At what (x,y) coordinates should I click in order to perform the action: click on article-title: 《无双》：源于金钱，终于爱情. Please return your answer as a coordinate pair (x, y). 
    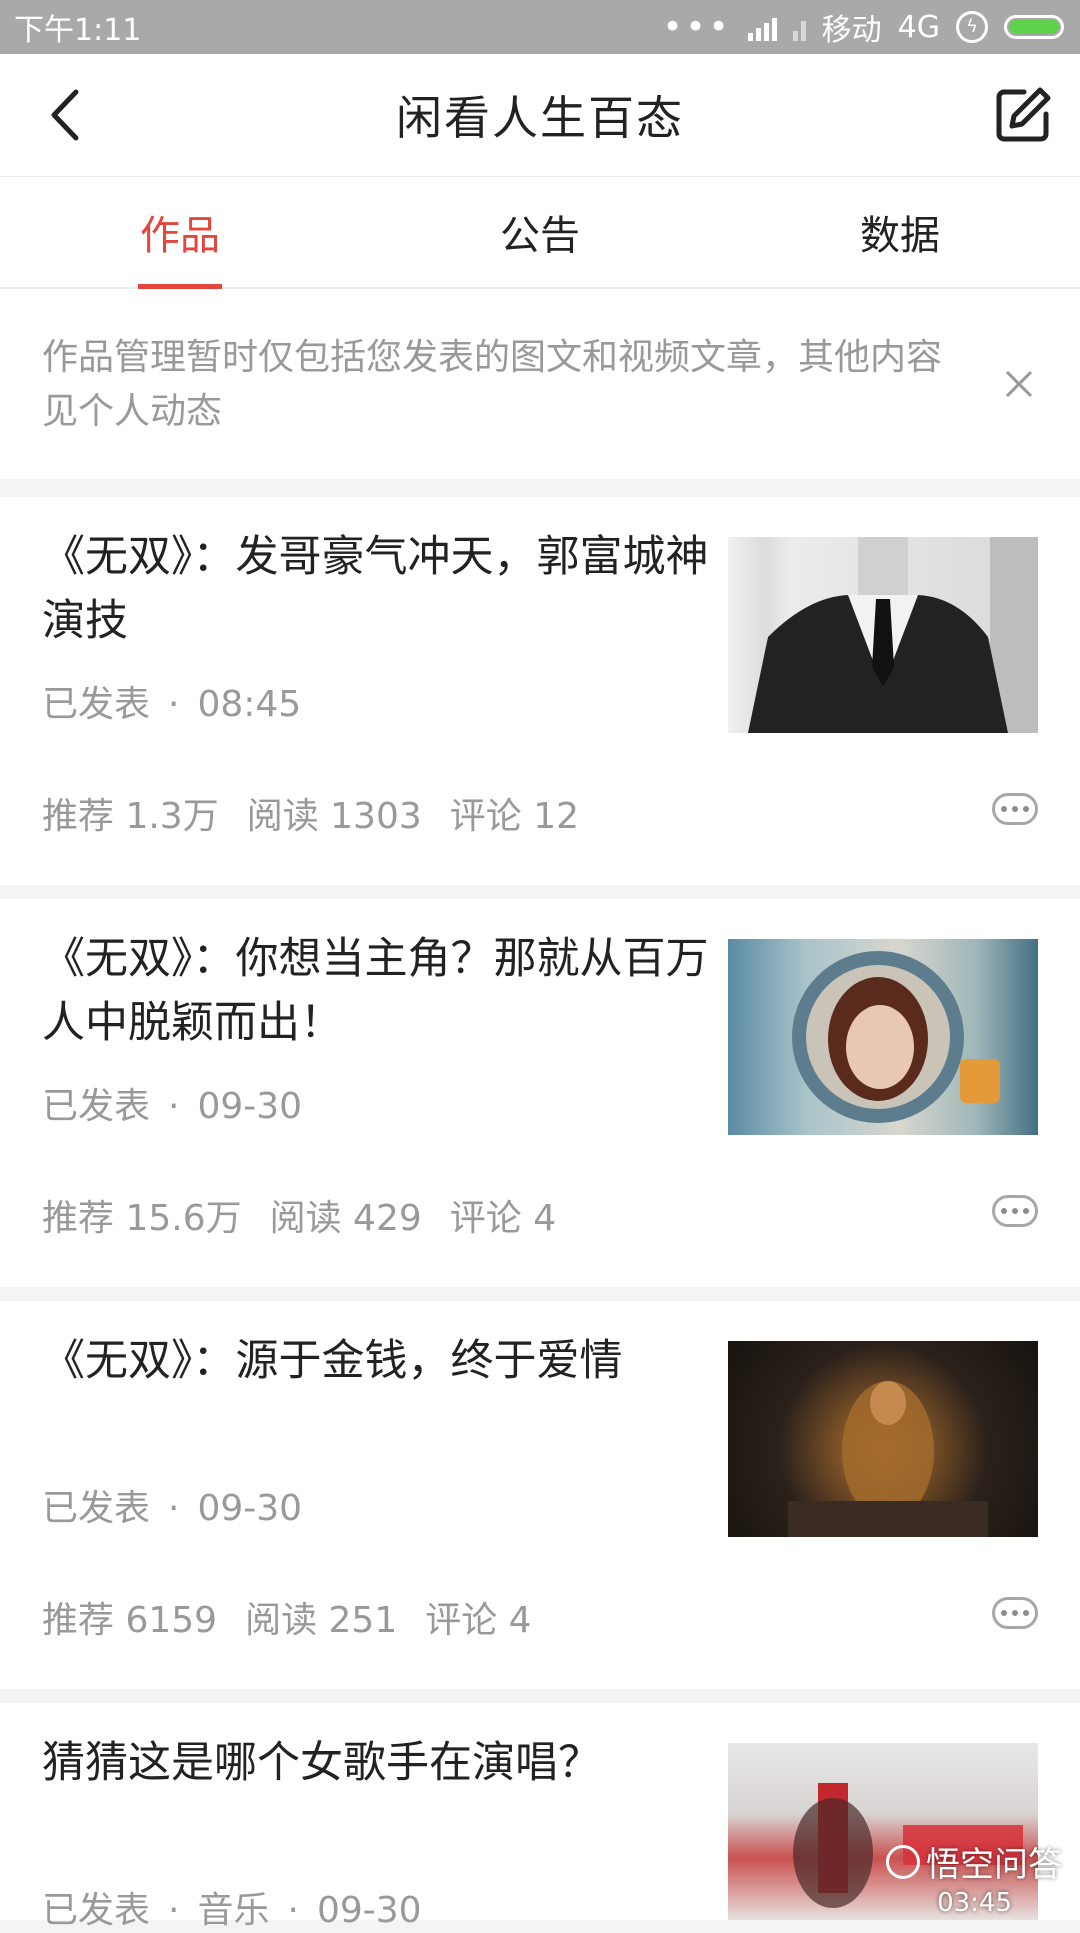
    Looking at the image, I should click on (377, 1361).